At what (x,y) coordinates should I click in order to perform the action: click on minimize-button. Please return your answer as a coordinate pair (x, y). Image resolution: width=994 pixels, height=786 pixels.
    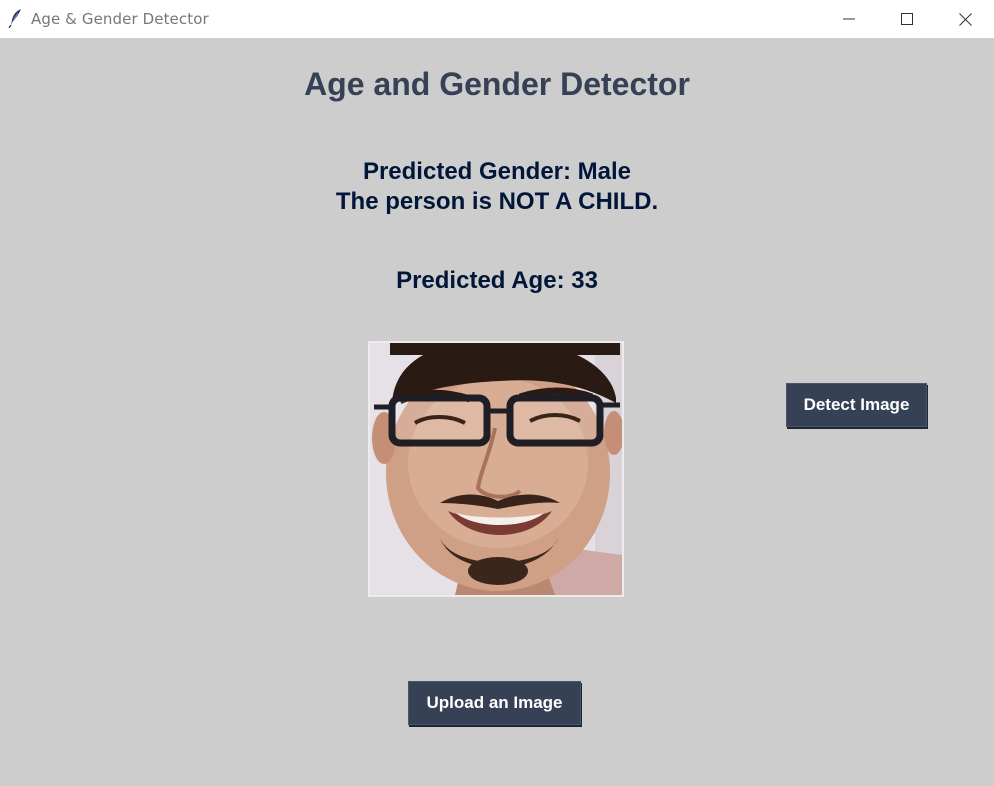
    Looking at the image, I should click on (849, 19).